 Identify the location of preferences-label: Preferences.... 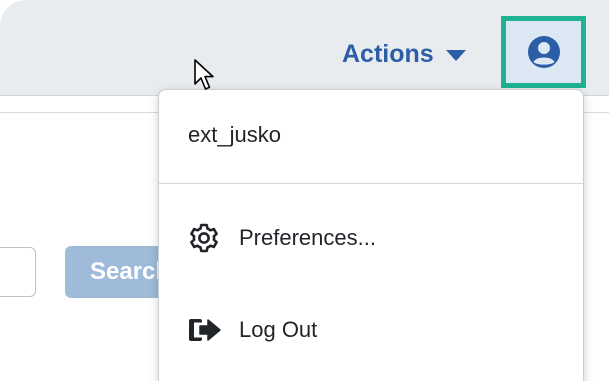
(307, 237).